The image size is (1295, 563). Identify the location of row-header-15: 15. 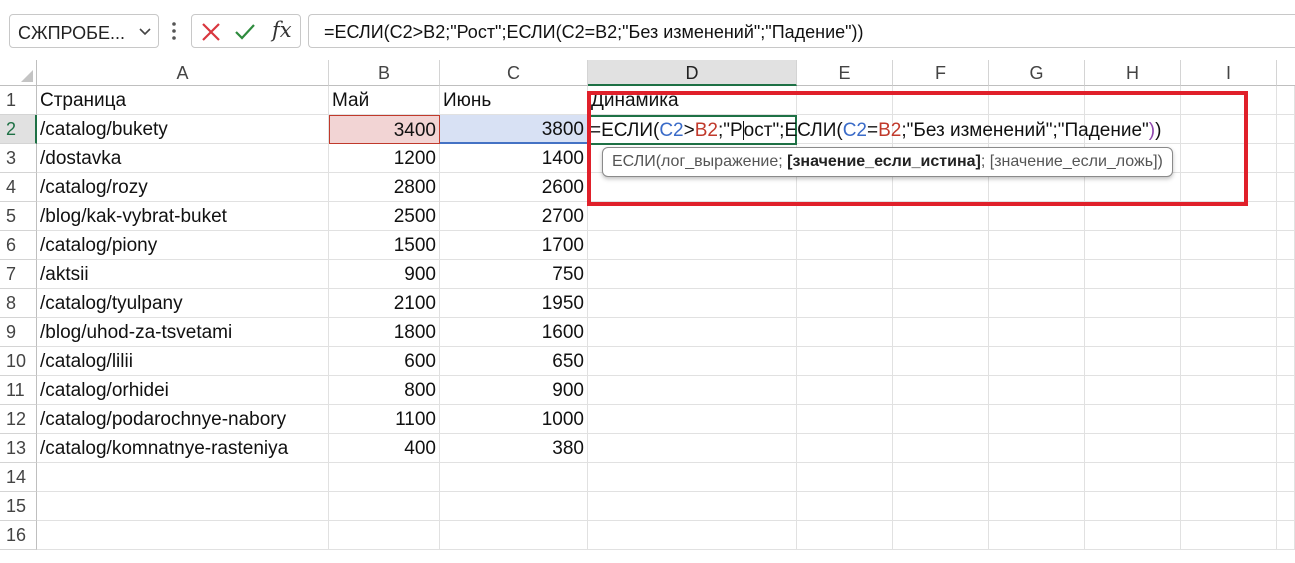
(18, 506).